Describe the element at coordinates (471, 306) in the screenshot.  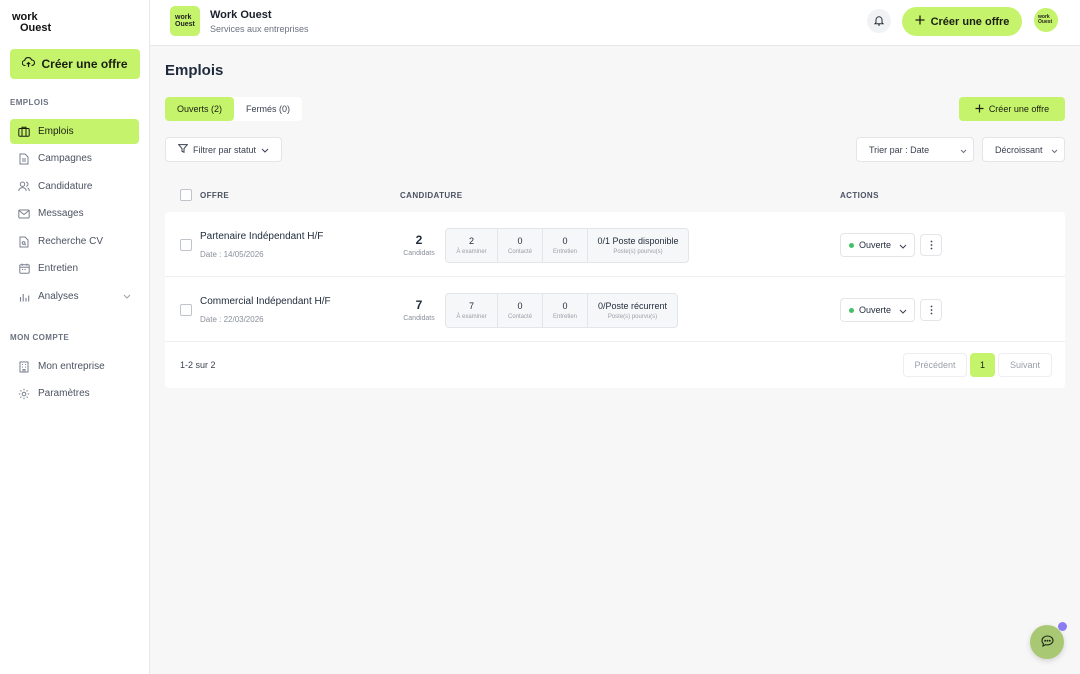
I see `stage-value: 7` at that location.